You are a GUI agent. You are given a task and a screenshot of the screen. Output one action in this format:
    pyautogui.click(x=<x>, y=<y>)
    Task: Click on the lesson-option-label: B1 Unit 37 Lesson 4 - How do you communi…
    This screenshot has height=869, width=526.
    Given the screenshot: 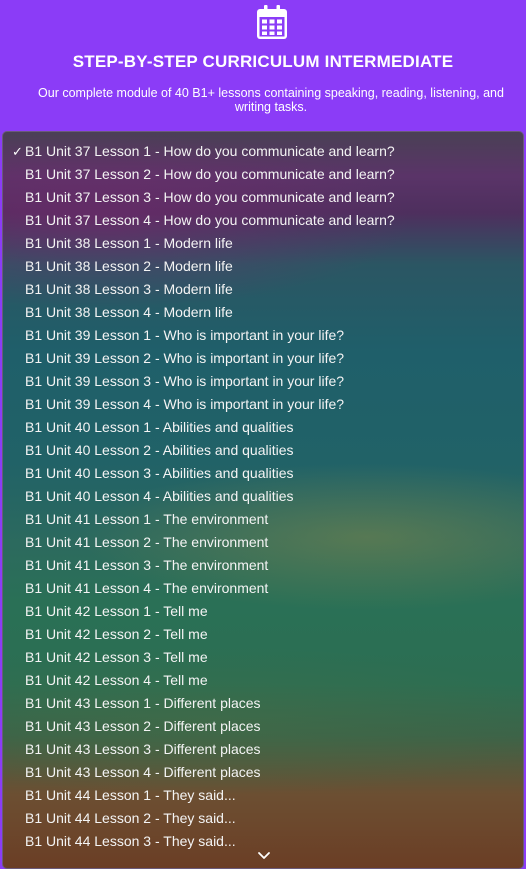 What is the action you would take?
    pyautogui.click(x=210, y=220)
    